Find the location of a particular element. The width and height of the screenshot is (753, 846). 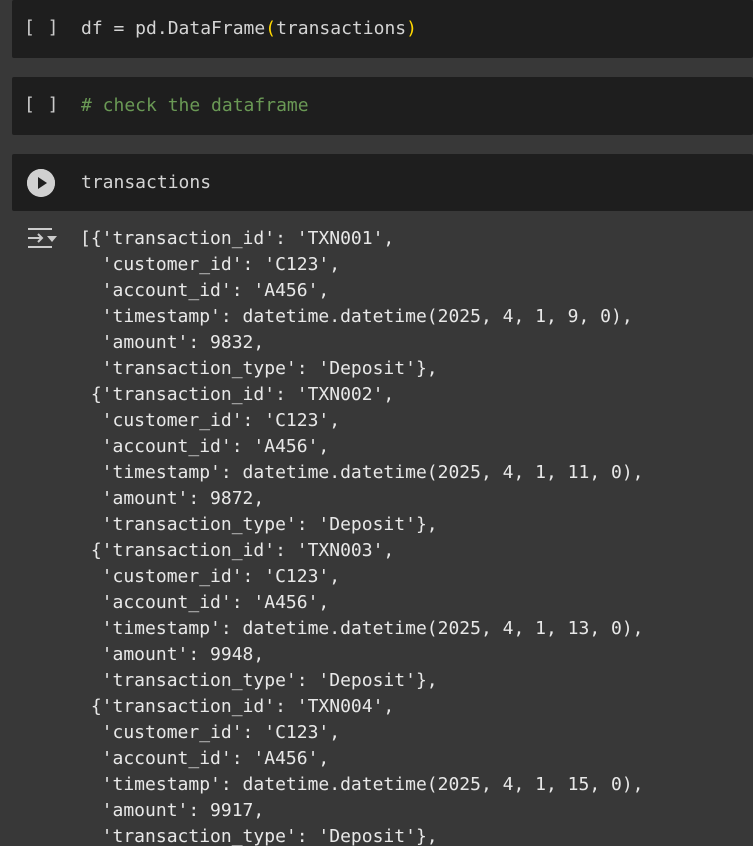

code-cell-3: transactions is located at coordinates (382, 182).